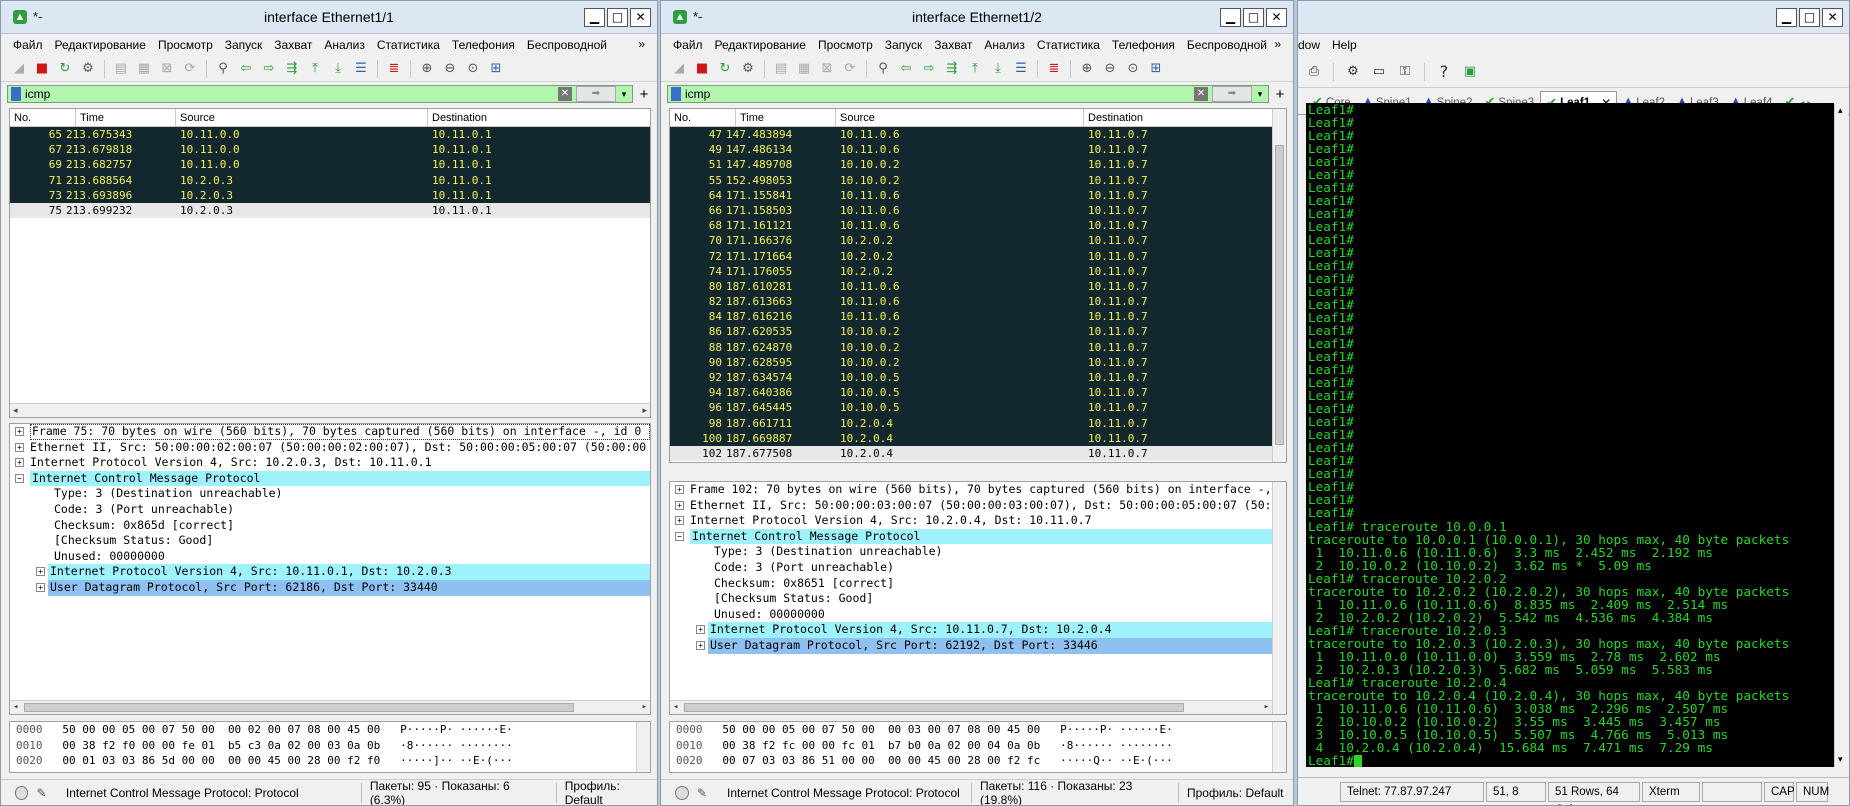 The height and width of the screenshot is (806, 1850). I want to click on detail-row: Checksum: 0x865d [correct], so click(330, 526).